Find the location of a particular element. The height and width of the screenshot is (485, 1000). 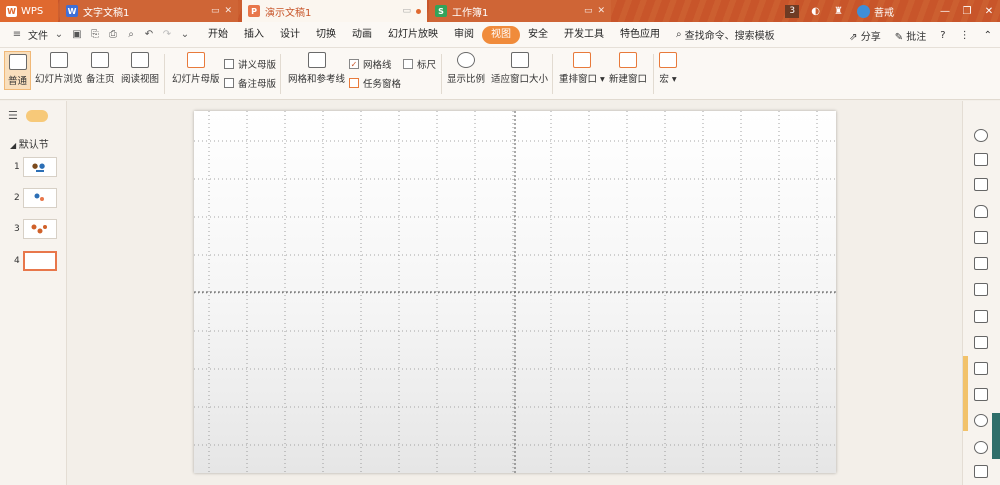

settings-sliders-icon is located at coordinates (981, 263).